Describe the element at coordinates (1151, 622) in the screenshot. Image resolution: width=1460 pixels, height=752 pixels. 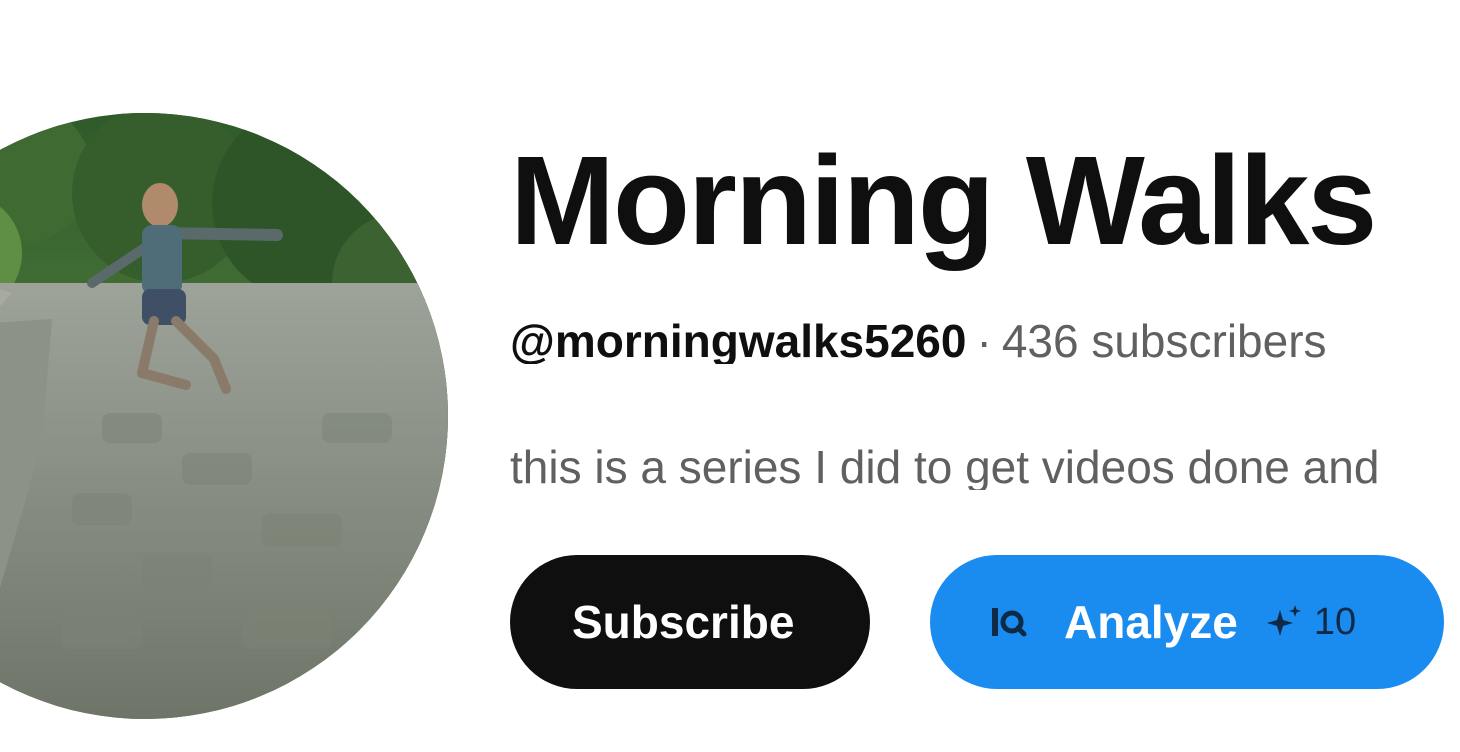
I see `analyze-label: Analyze` at that location.